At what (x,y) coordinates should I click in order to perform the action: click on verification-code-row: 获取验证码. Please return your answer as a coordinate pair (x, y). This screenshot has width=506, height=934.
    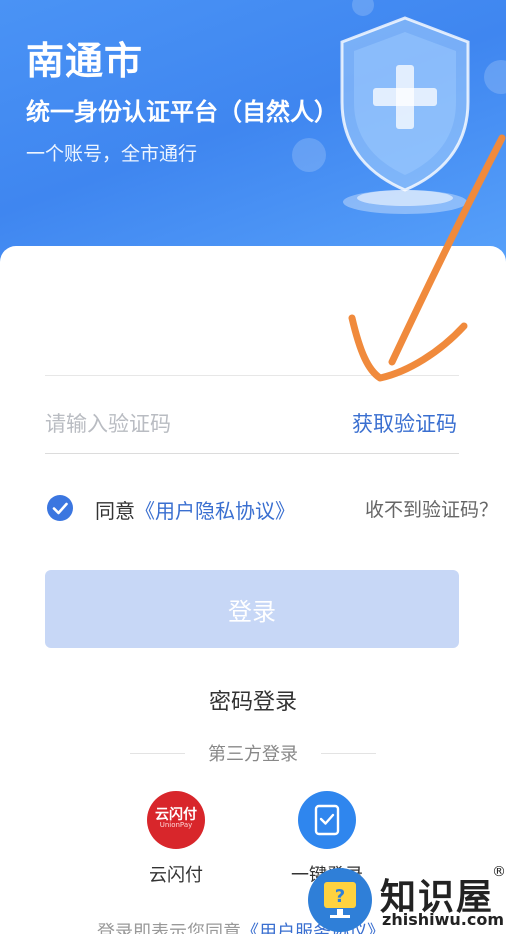
    Looking at the image, I should click on (252, 427).